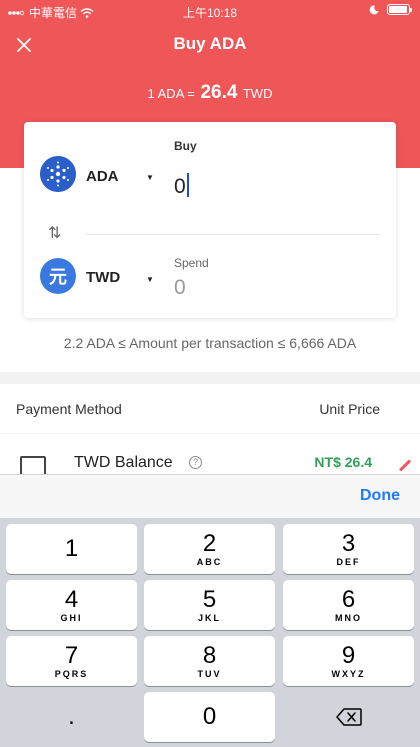 This screenshot has height=747, width=420. Describe the element at coordinates (195, 462) in the screenshot. I see `help-circle-icon: ?` at that location.